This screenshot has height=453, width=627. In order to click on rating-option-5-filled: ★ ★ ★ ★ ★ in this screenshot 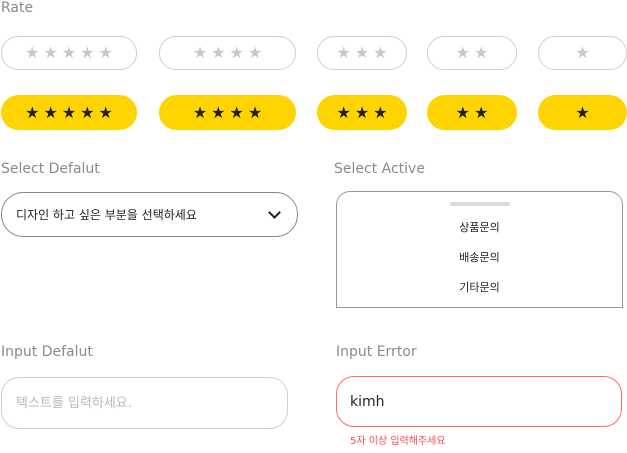, I will do `click(69, 112)`.